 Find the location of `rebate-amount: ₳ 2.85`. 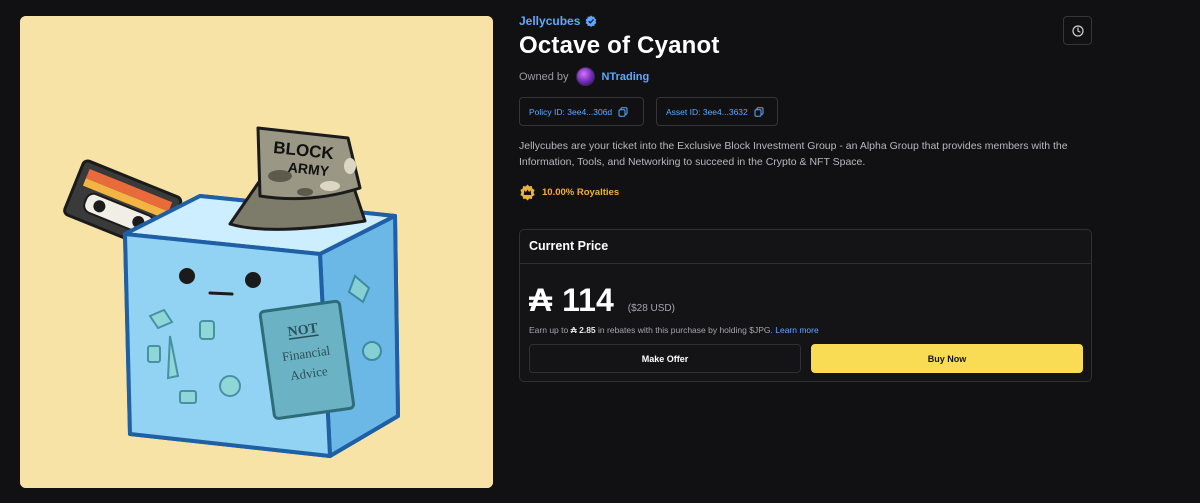

rebate-amount: ₳ 2.85 is located at coordinates (583, 330).